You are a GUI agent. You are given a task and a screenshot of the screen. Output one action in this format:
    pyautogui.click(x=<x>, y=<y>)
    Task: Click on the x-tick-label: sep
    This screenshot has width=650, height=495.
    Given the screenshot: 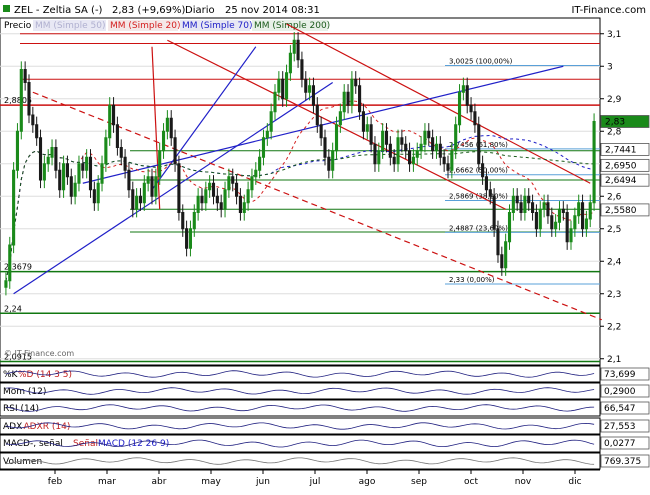 What is the action you would take?
    pyautogui.click(x=419, y=482)
    